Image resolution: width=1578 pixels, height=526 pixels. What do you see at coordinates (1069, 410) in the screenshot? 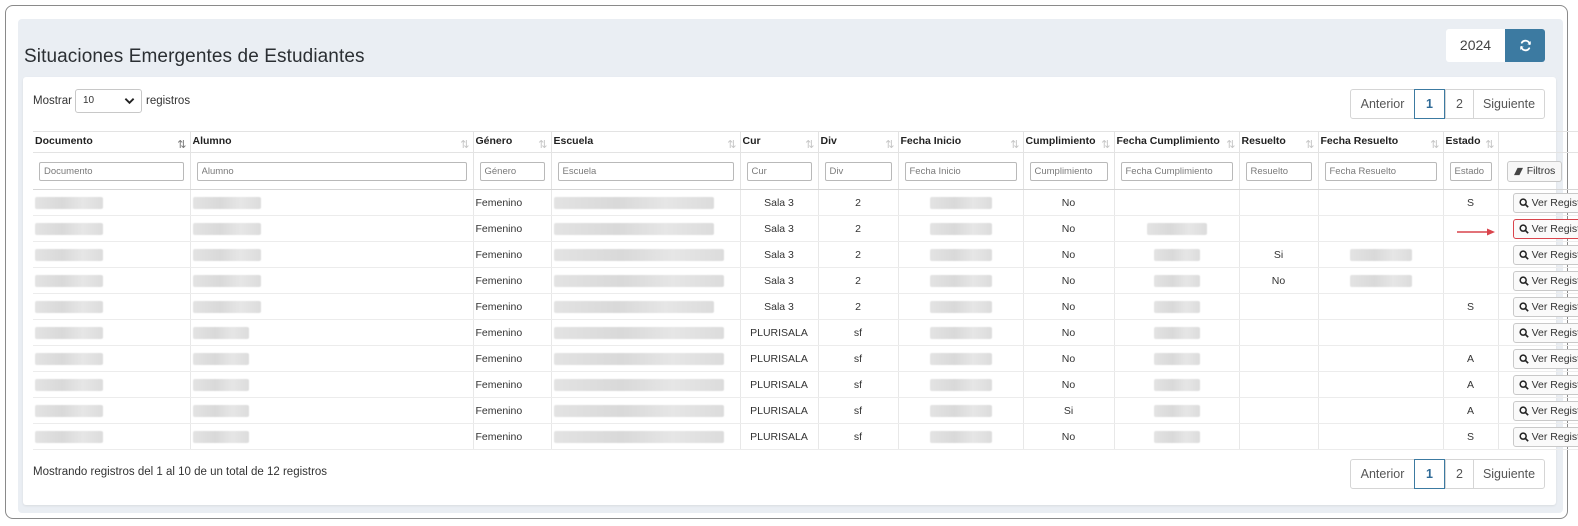
I see `cell-cumplimiento: Si` at bounding box center [1069, 410].